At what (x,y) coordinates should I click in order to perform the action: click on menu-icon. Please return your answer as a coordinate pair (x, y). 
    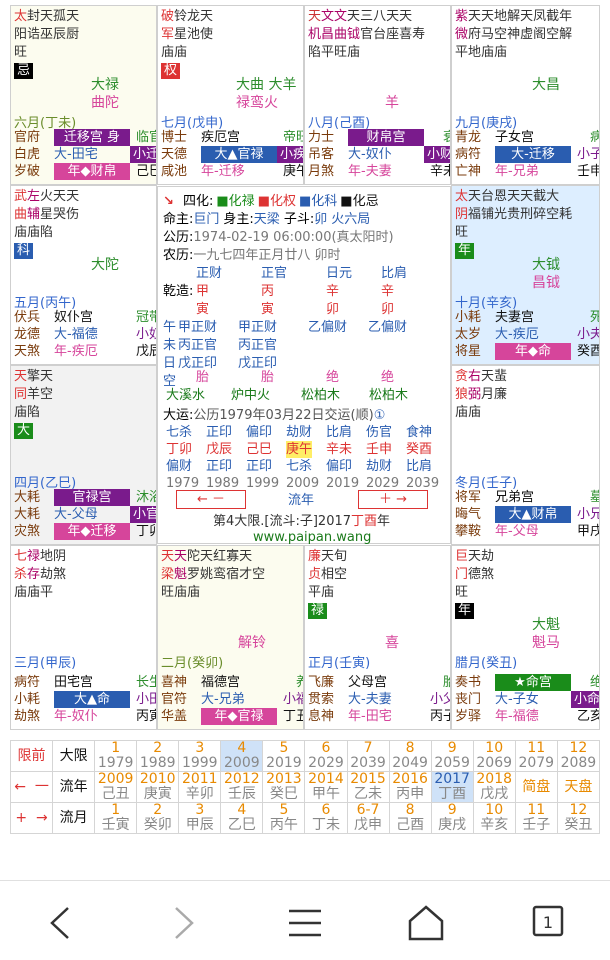
    Looking at the image, I should click on (305, 923).